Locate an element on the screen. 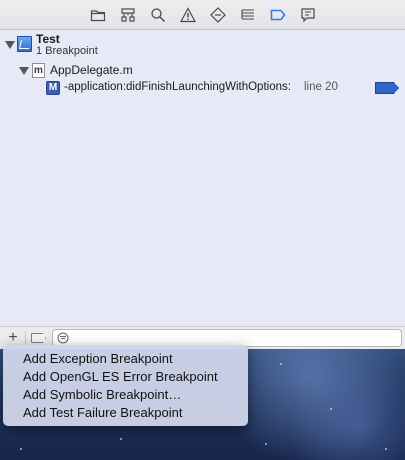 The width and height of the screenshot is (405, 460). project-icon is located at coordinates (24, 44).